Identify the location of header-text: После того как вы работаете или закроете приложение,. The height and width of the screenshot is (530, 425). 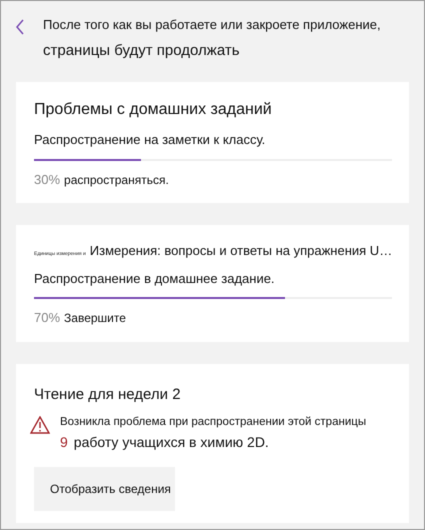
(212, 25).